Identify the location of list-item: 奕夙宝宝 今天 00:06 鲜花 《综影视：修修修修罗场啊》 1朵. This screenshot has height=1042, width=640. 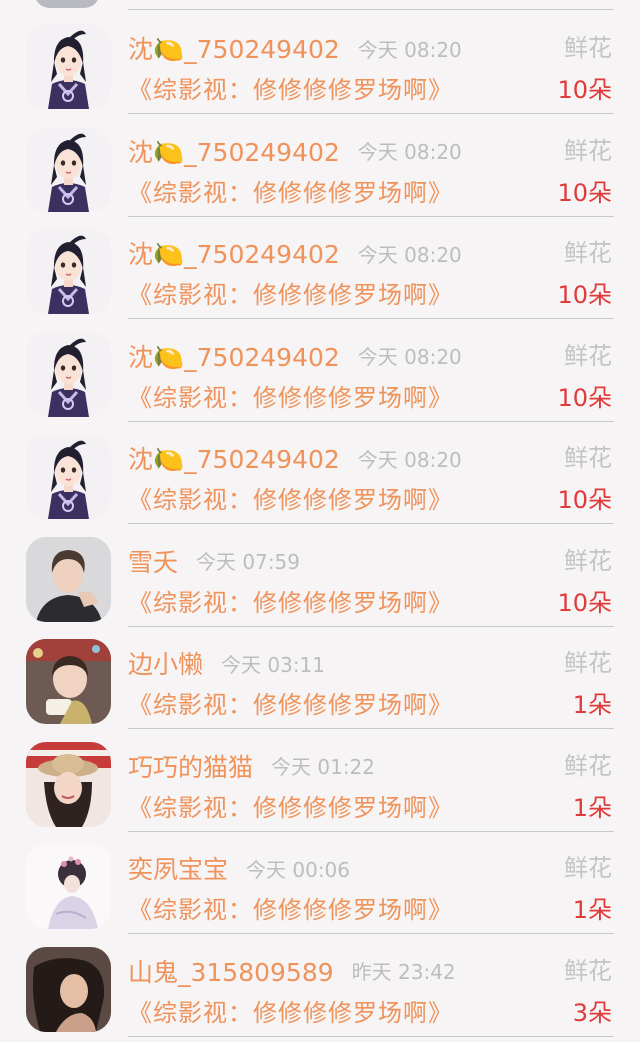
(320, 887).